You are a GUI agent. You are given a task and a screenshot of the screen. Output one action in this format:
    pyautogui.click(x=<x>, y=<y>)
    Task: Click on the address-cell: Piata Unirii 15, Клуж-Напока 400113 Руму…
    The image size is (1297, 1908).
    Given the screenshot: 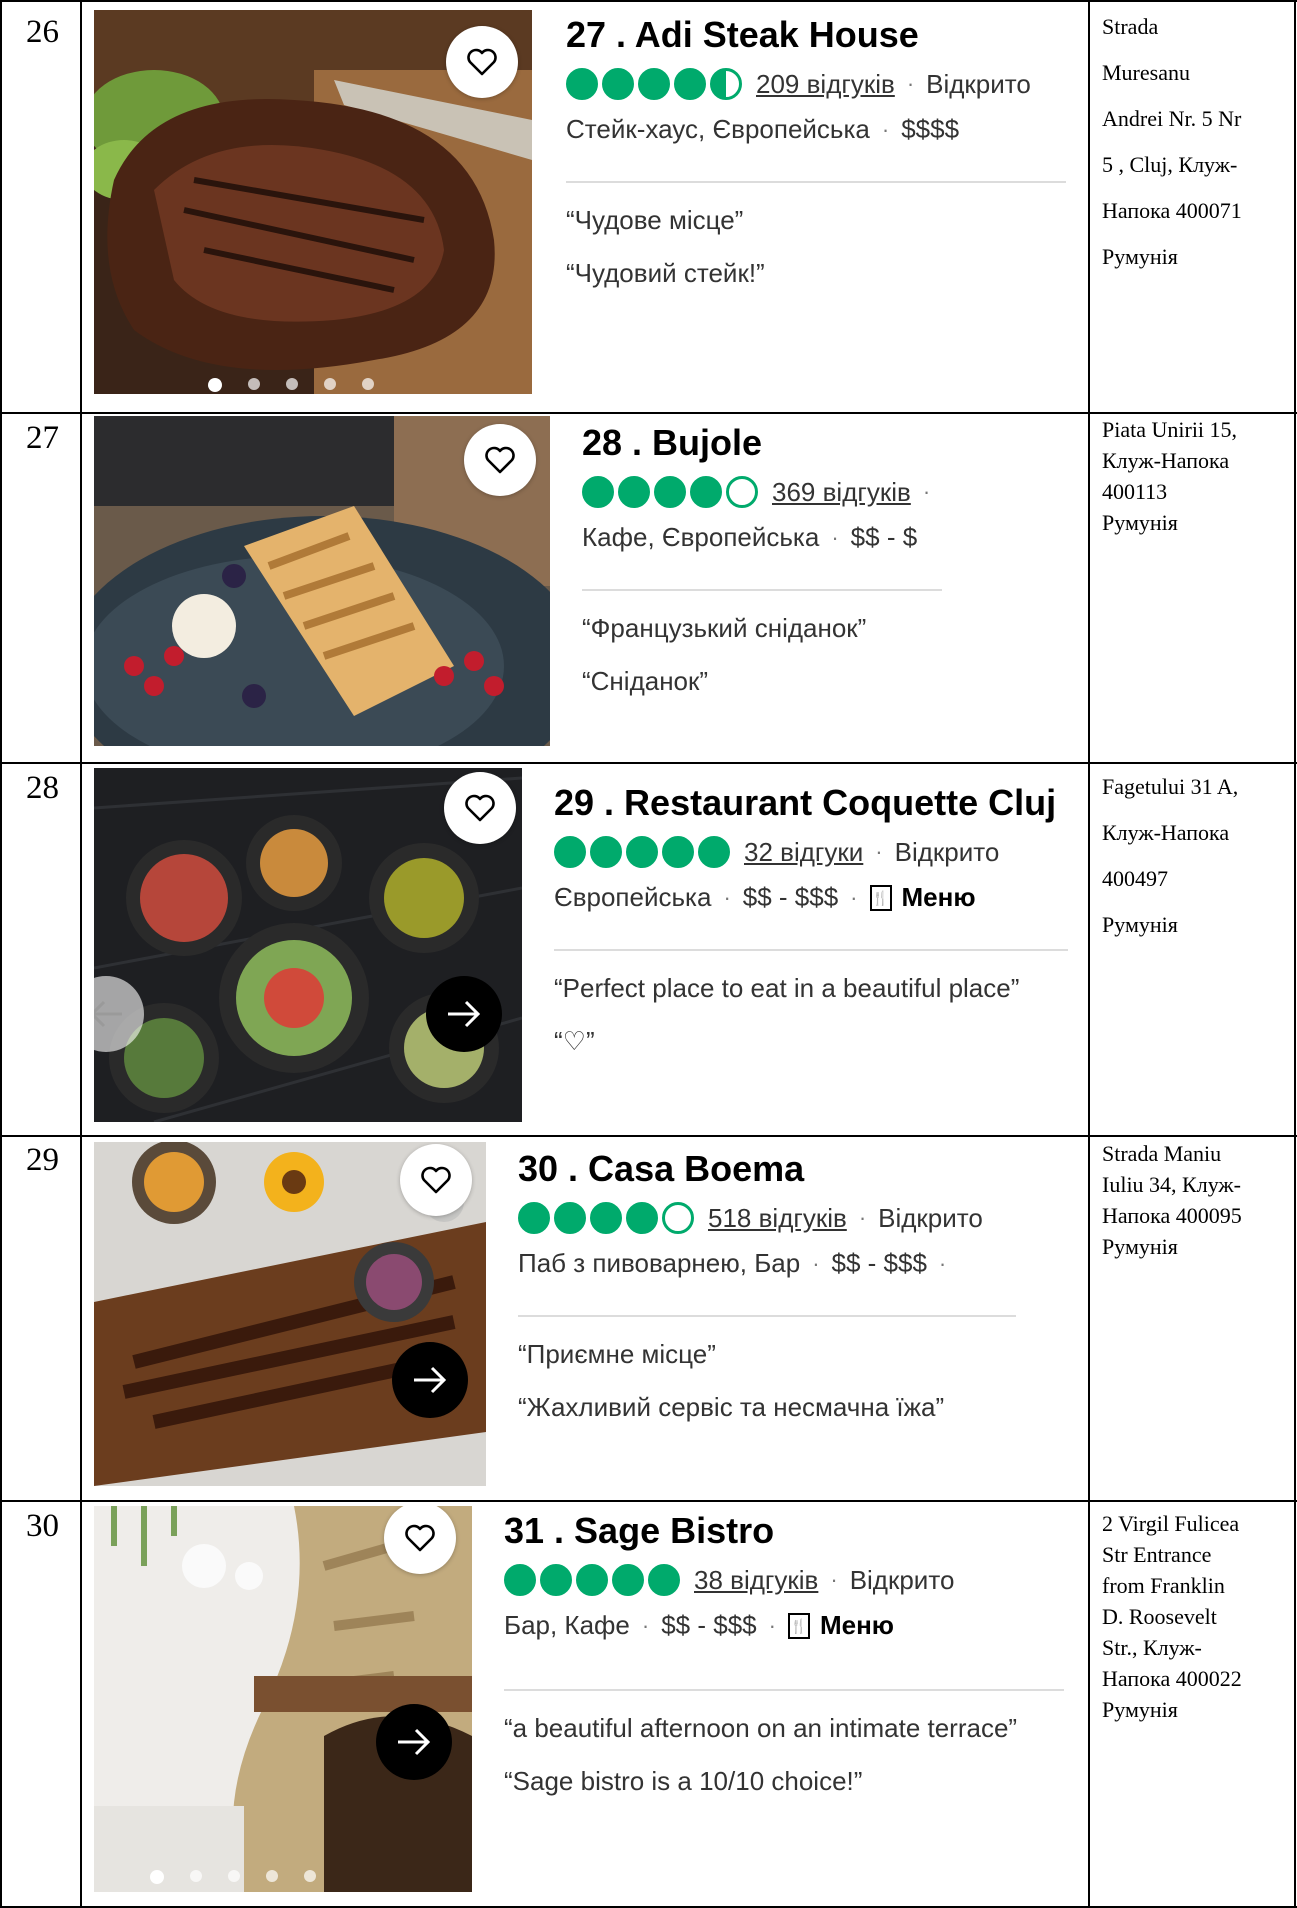 What is the action you would take?
    pyautogui.click(x=1191, y=476)
    